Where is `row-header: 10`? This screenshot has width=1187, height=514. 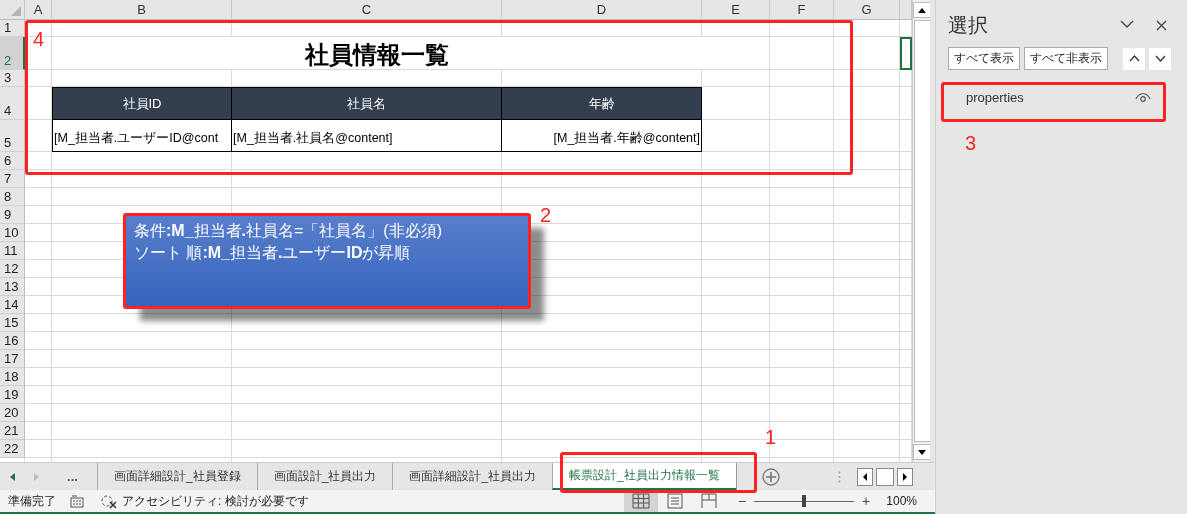 row-header: 10 is located at coordinates (12, 233).